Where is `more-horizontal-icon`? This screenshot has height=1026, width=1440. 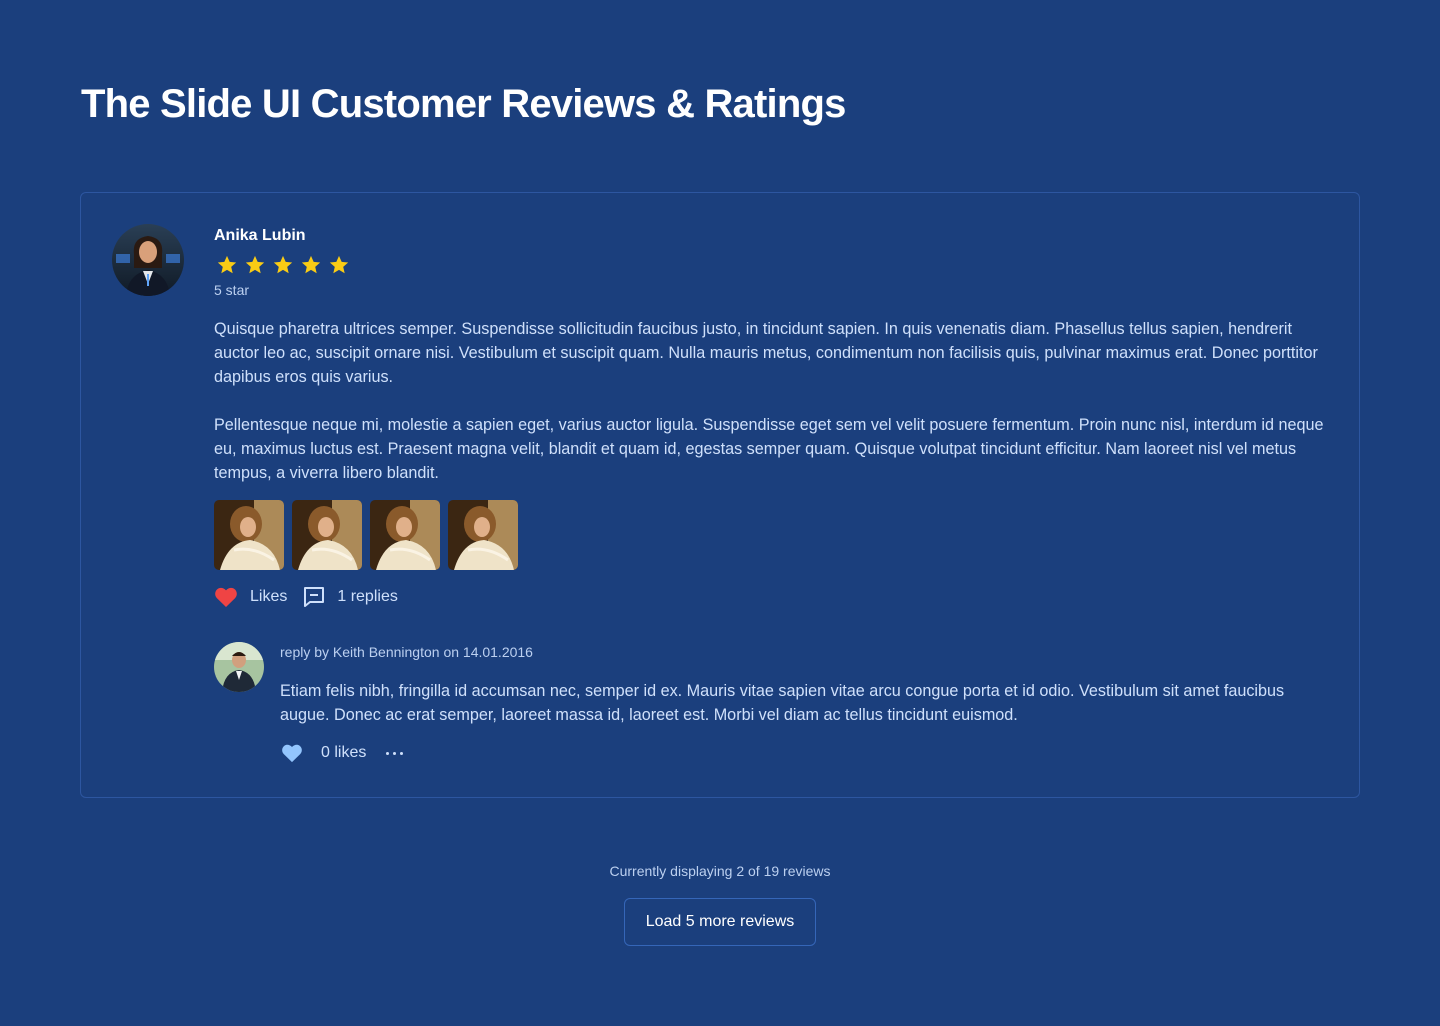
more-horizontal-icon is located at coordinates (394, 753).